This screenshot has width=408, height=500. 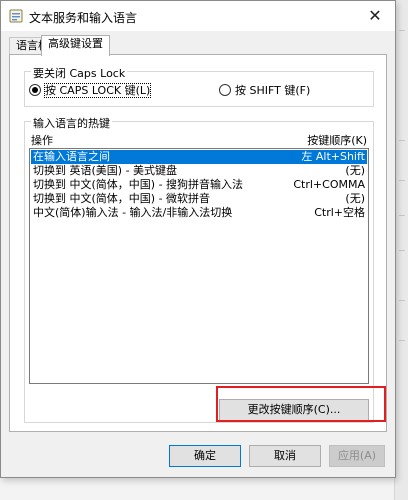 What do you see at coordinates (401, 250) in the screenshot?
I see `background-window-edge` at bounding box center [401, 250].